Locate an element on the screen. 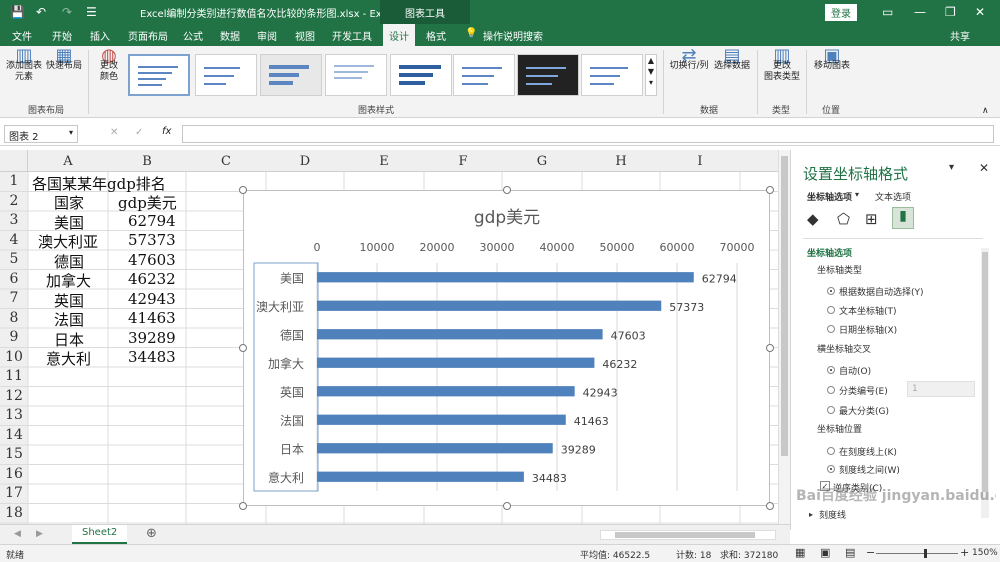 This screenshot has height=562, width=1000. share-button: 共享 is located at coordinates (960, 35).